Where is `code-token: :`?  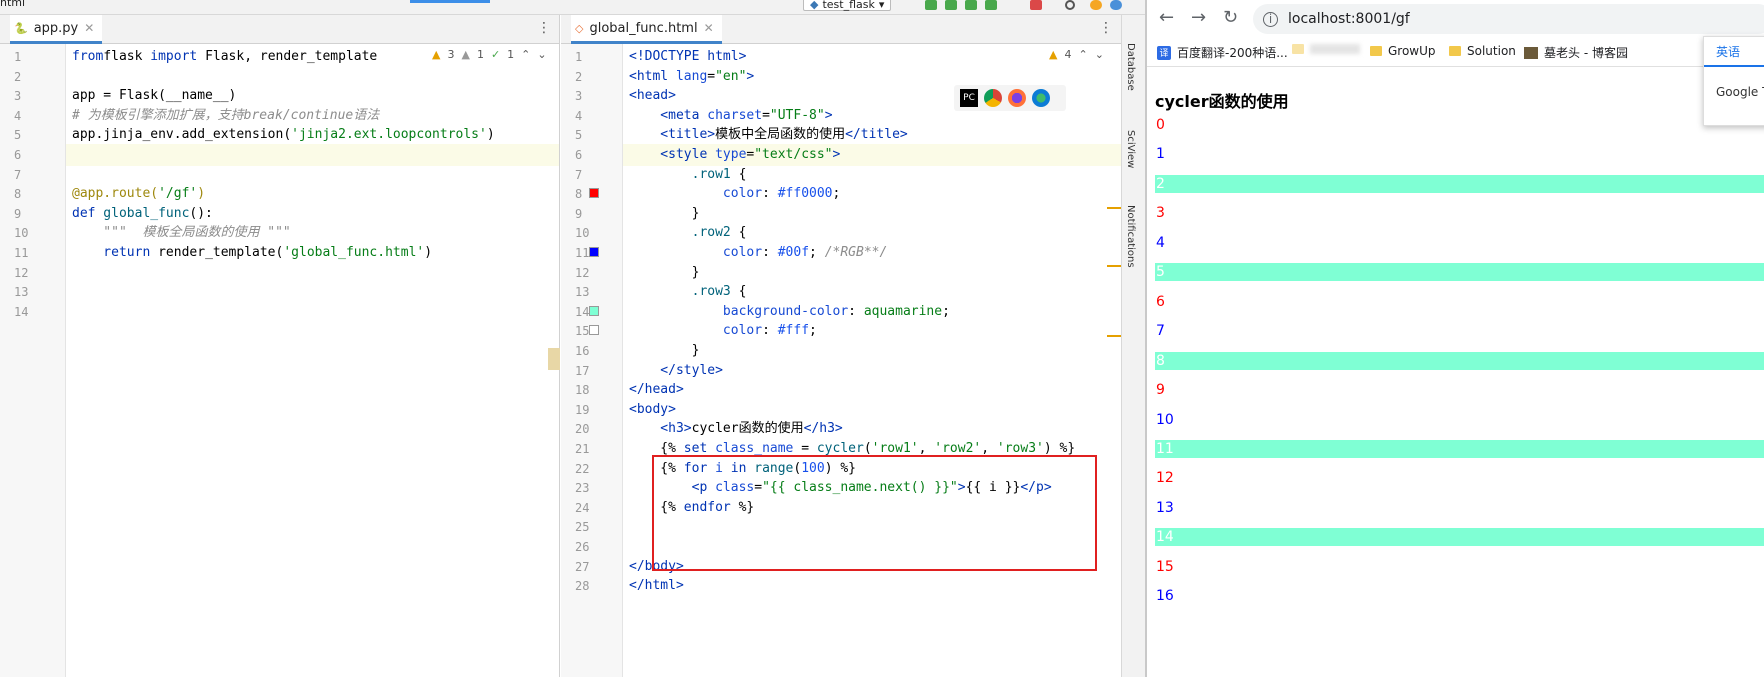
code-token: : is located at coordinates (770, 194).